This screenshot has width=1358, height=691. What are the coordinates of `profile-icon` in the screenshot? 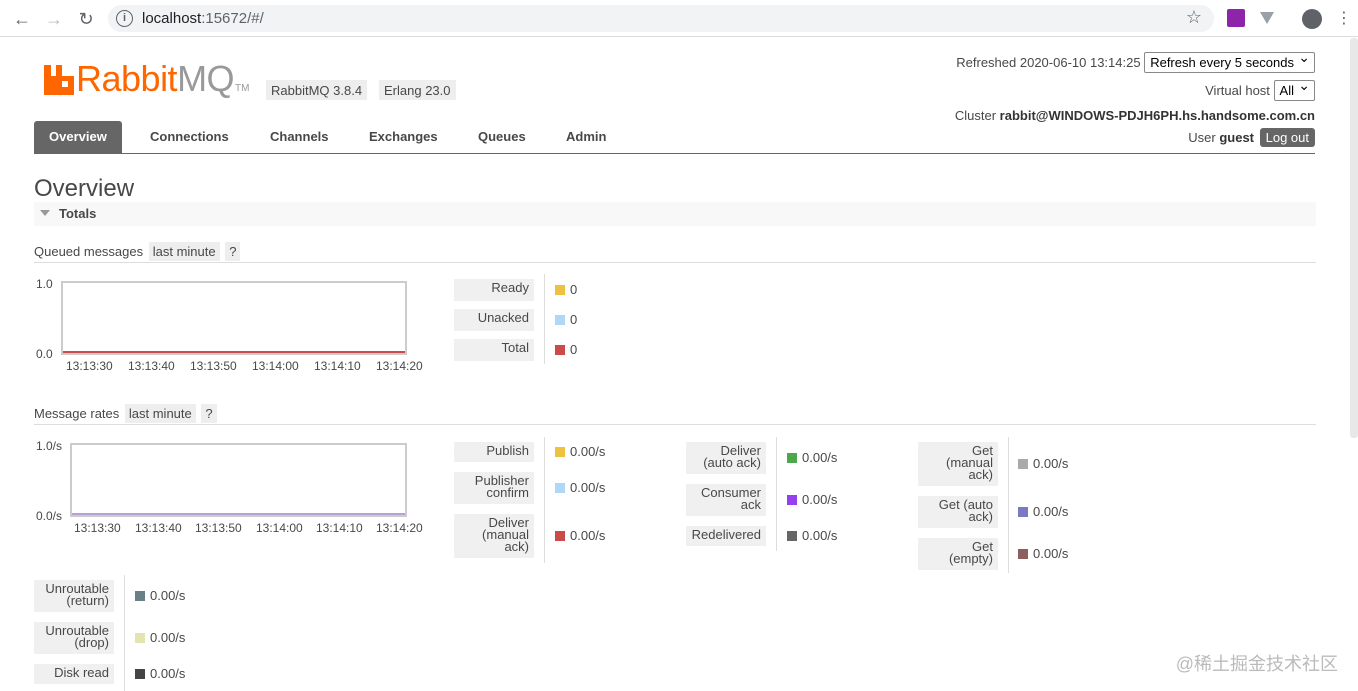 It's located at (1312, 19).